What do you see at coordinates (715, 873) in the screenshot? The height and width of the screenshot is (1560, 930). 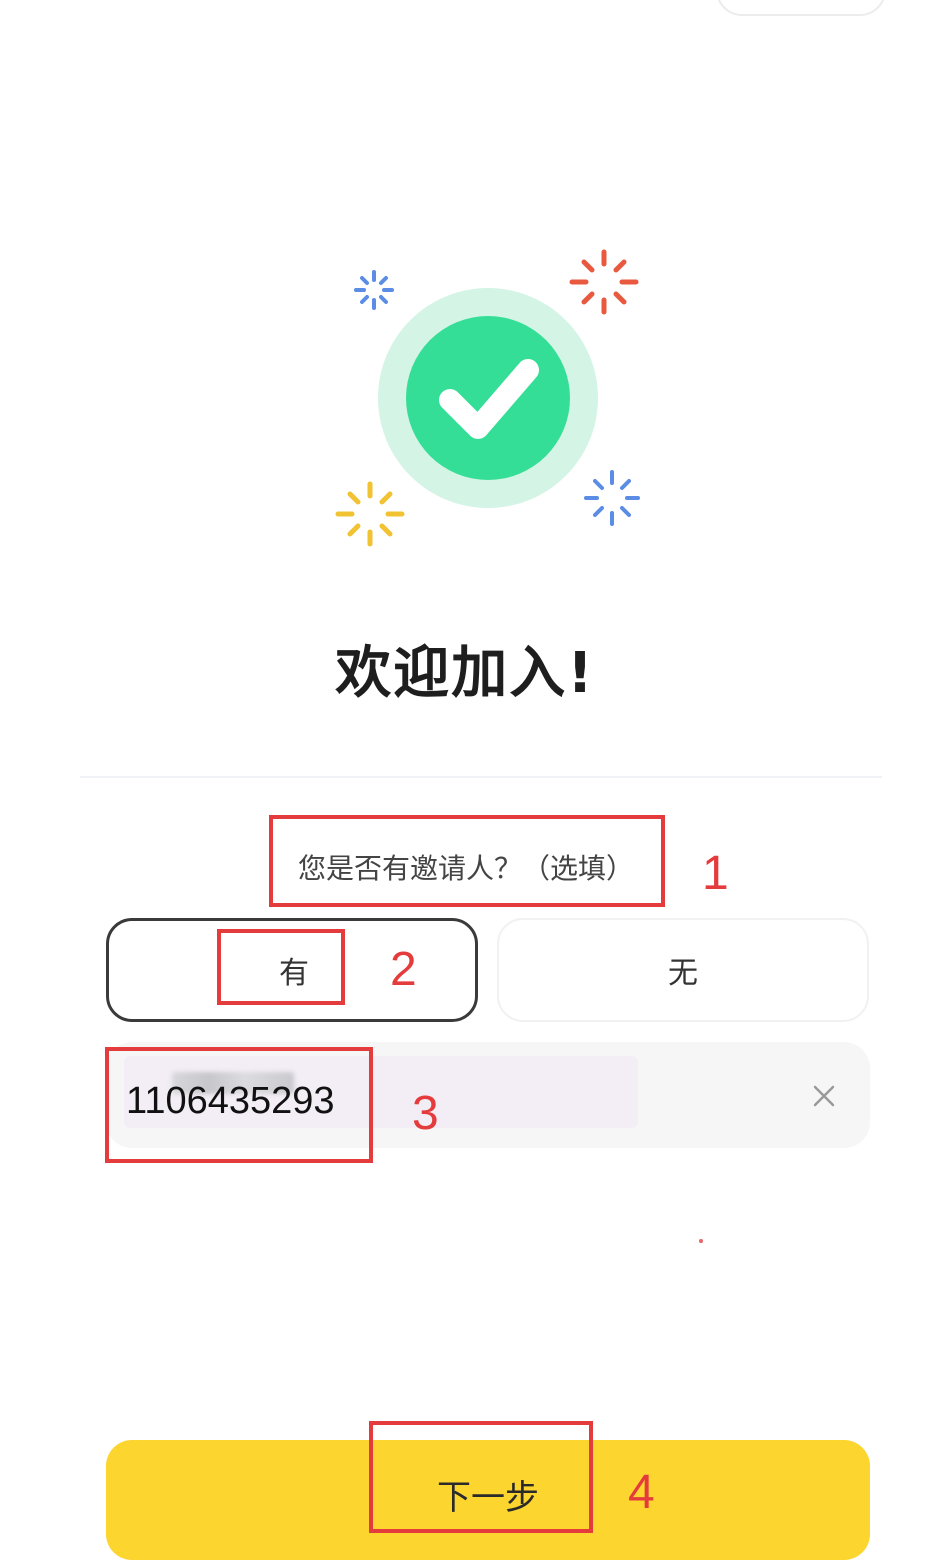 I see `annotation-number-1: 1` at bounding box center [715, 873].